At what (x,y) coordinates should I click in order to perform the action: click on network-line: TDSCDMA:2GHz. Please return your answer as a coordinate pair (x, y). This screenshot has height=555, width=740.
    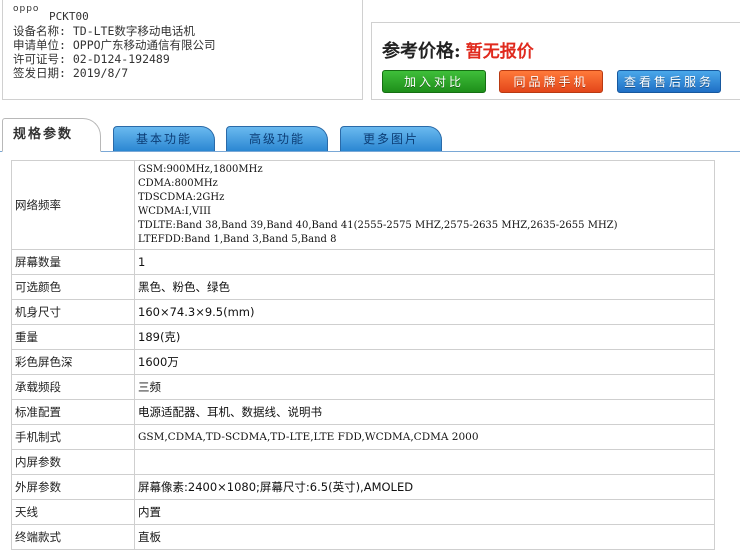
    Looking at the image, I should click on (181, 197).